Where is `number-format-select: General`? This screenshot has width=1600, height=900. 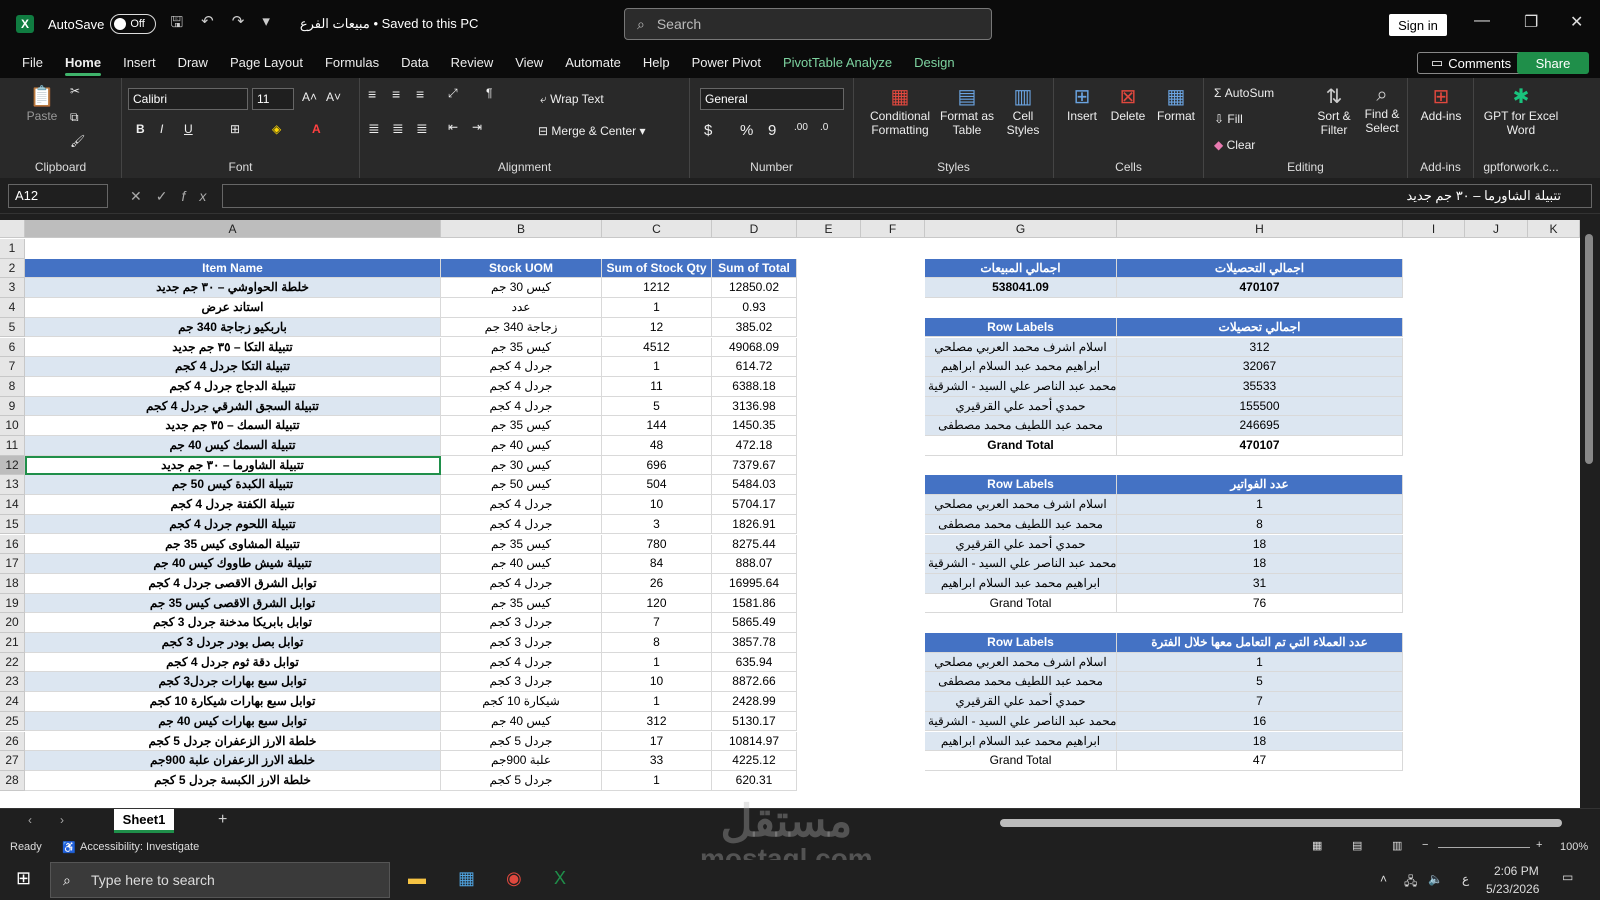 number-format-select: General is located at coordinates (772, 99).